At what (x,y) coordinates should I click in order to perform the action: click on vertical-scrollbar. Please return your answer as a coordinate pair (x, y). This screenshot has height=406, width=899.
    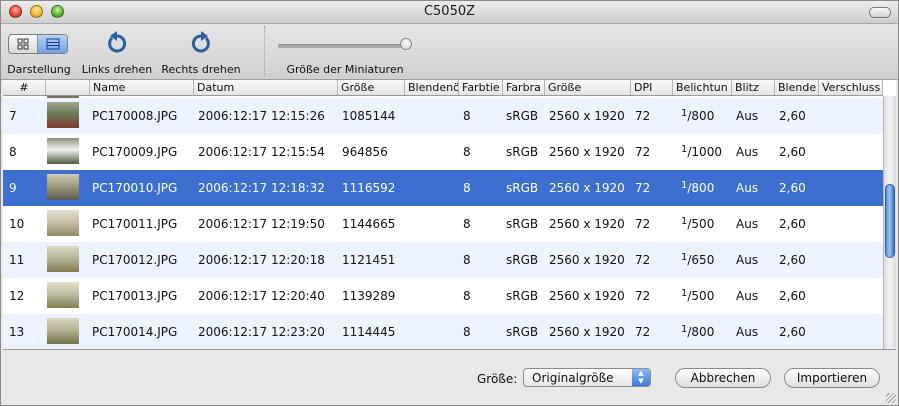
    Looking at the image, I should click on (889, 222).